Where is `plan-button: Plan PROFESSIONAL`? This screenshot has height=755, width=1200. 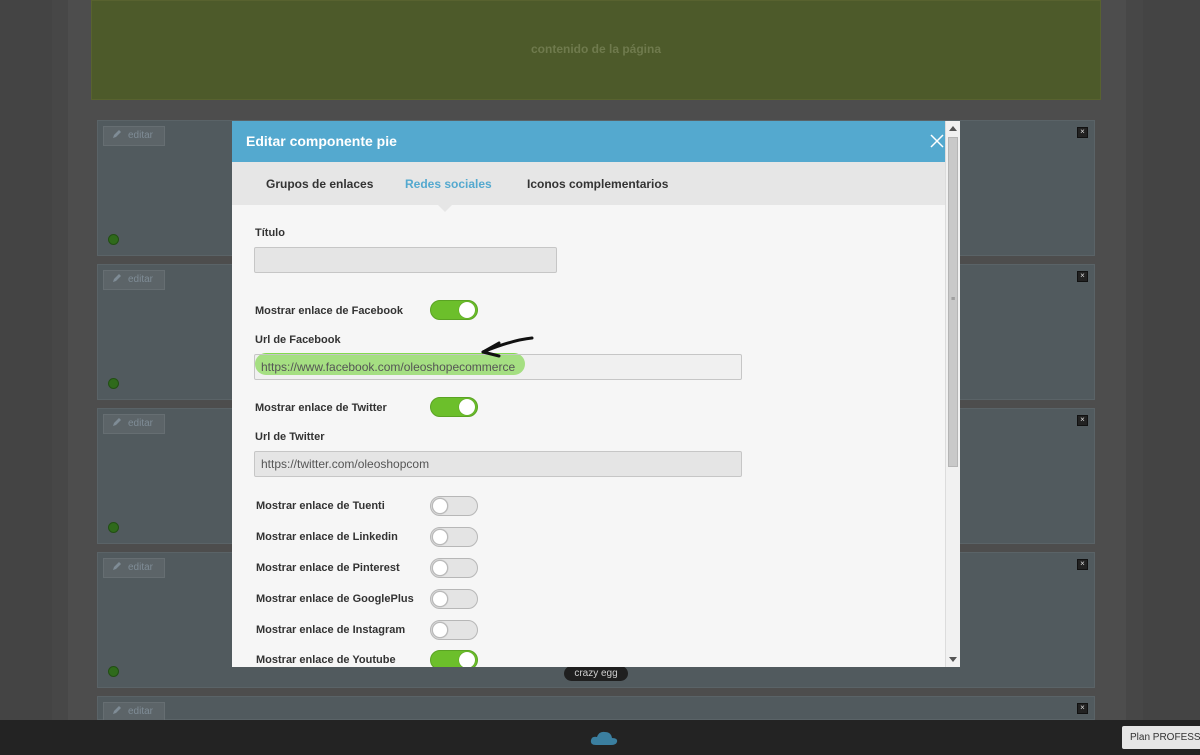 plan-button: Plan PROFESSIONAL is located at coordinates (1161, 737).